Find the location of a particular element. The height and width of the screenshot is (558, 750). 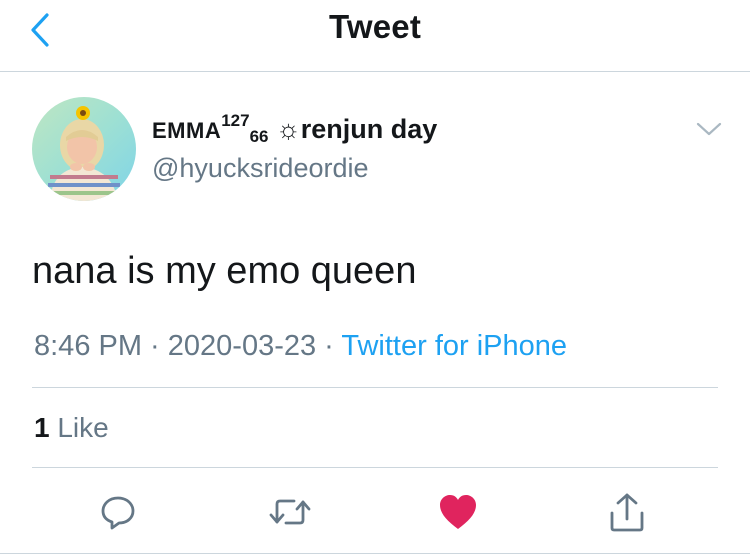

tweet-time: 8:46 PM is located at coordinates (88, 346).